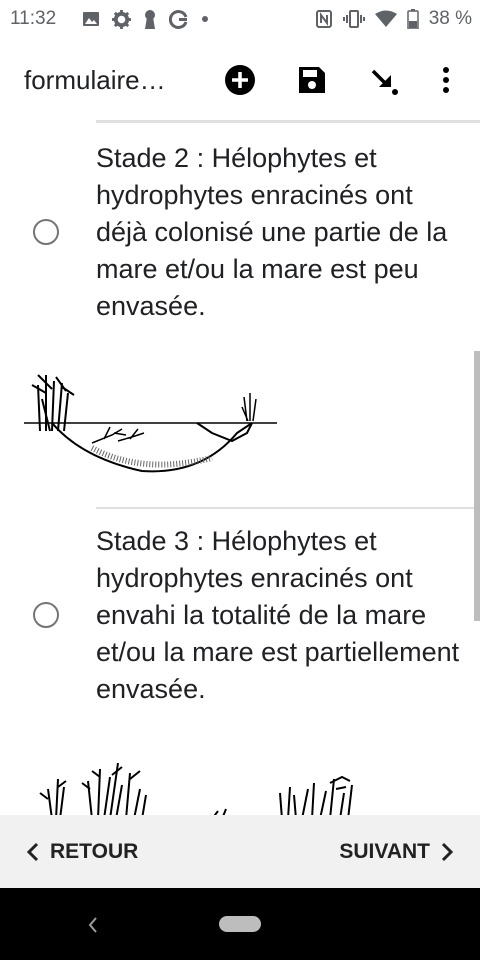  I want to click on pond-stade-3-illustration, so click(196, 788).